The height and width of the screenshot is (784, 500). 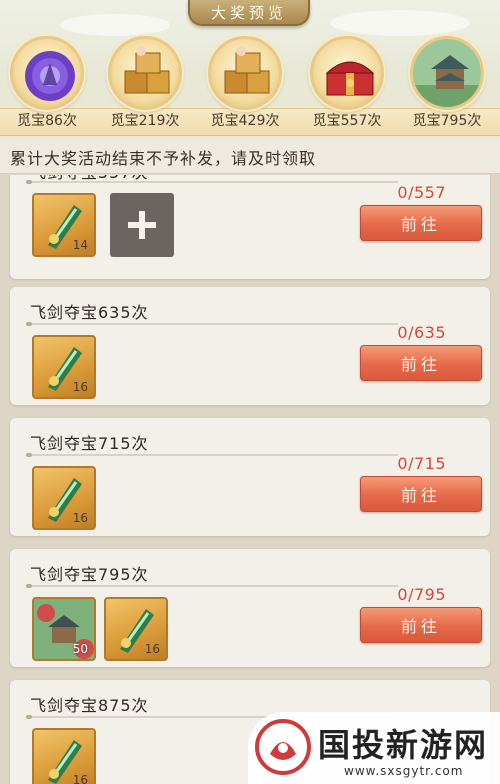 What do you see at coordinates (64, 225) in the screenshot?
I see `reward-item: 14` at bounding box center [64, 225].